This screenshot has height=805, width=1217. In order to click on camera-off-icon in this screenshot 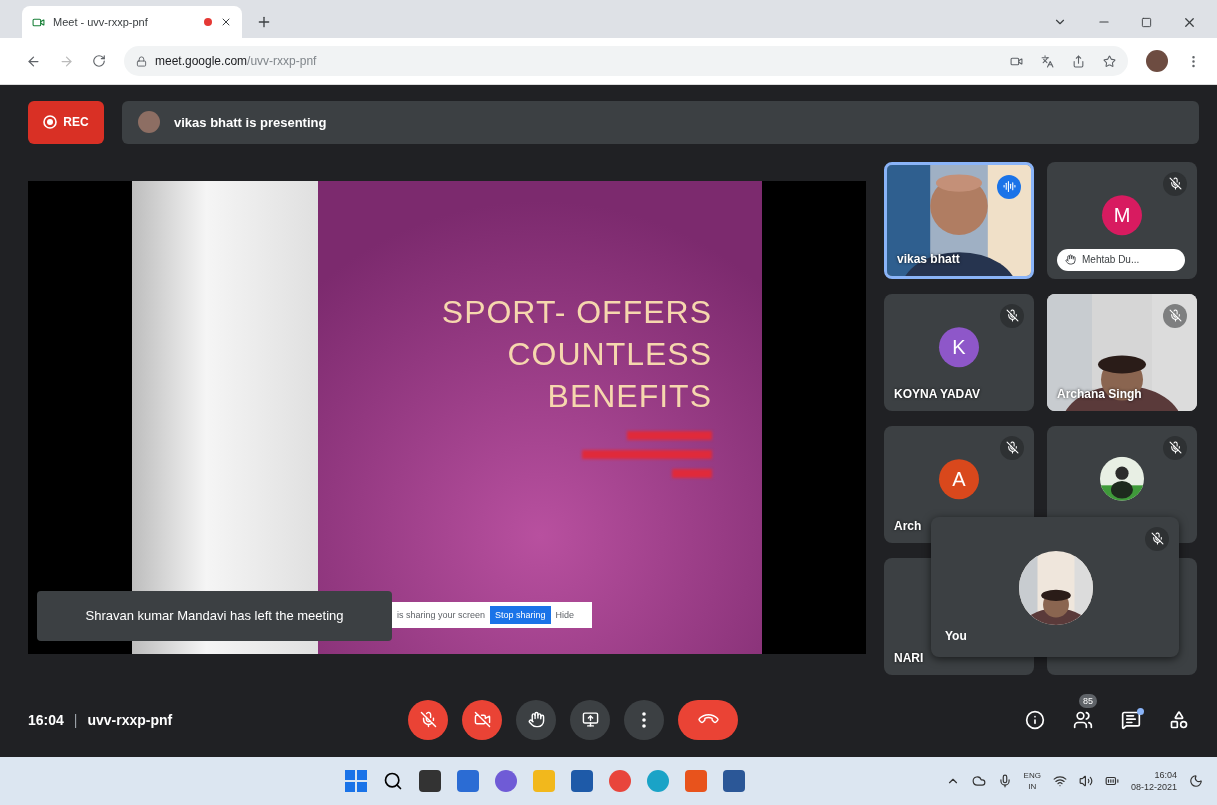, I will do `click(482, 720)`.